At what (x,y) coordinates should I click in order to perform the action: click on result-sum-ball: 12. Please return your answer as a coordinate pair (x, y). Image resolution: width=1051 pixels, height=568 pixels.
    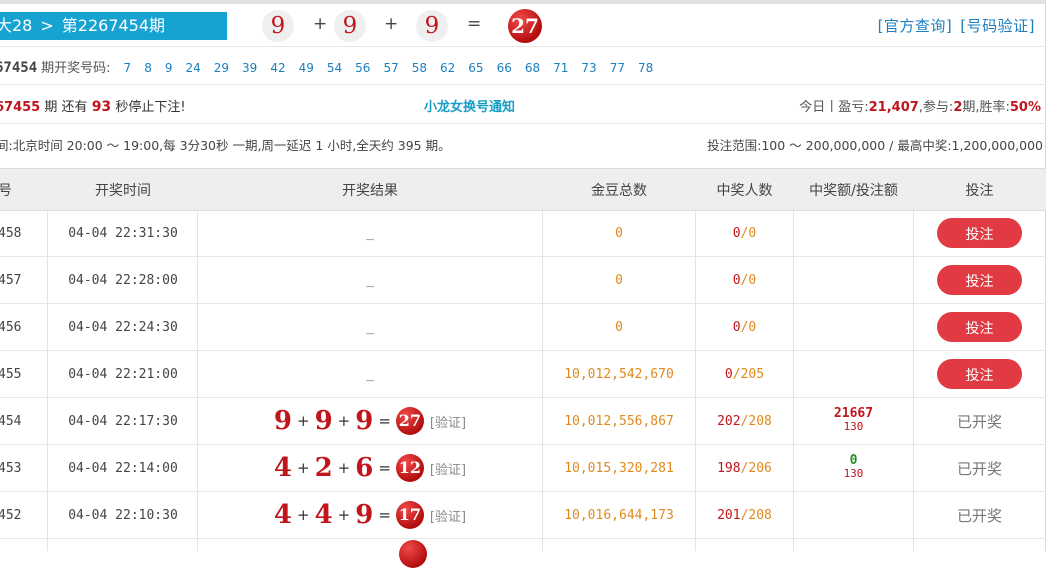
    Looking at the image, I should click on (409, 468).